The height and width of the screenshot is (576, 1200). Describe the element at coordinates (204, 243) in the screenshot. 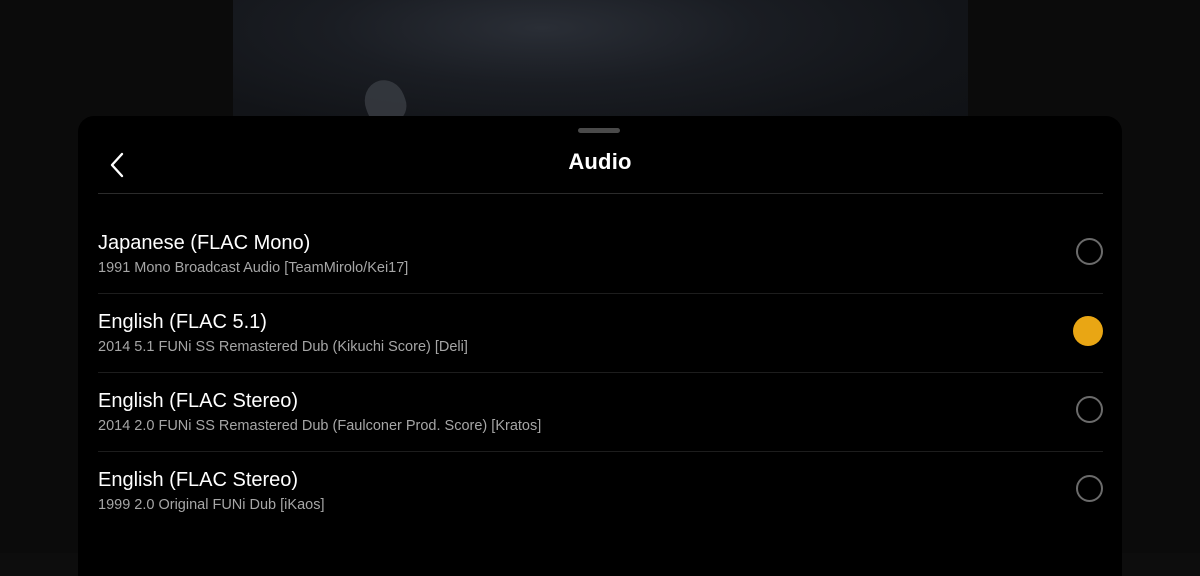

I see `track-title: Japanese (FLAC Mono)` at that location.